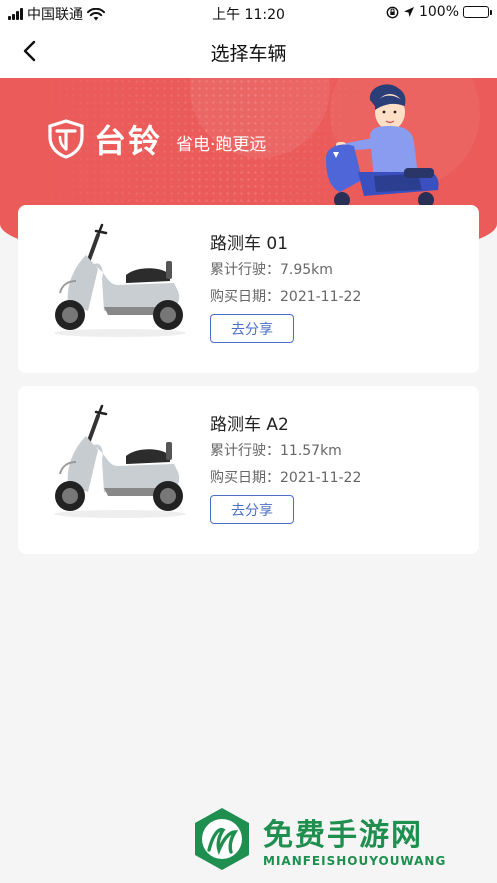 The height and width of the screenshot is (883, 497). Describe the element at coordinates (382, 146) in the screenshot. I see `rider-illustration` at that location.